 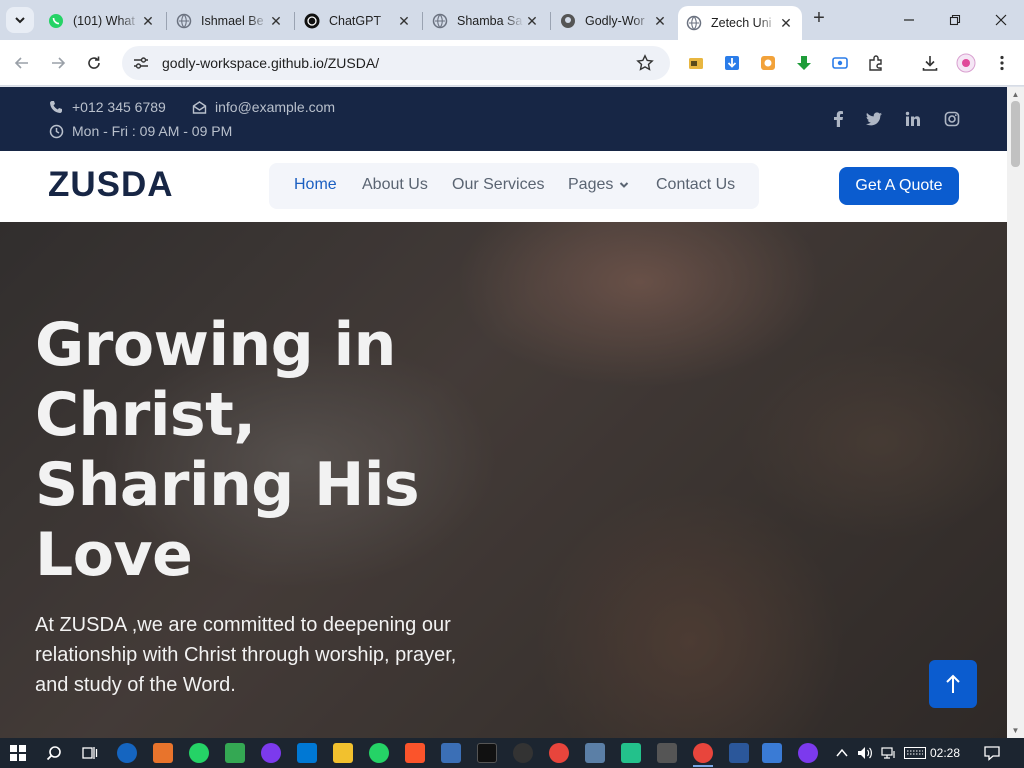 I want to click on address-bar: godly-workspace.github.io/ZUSDA/, so click(x=396, y=63).